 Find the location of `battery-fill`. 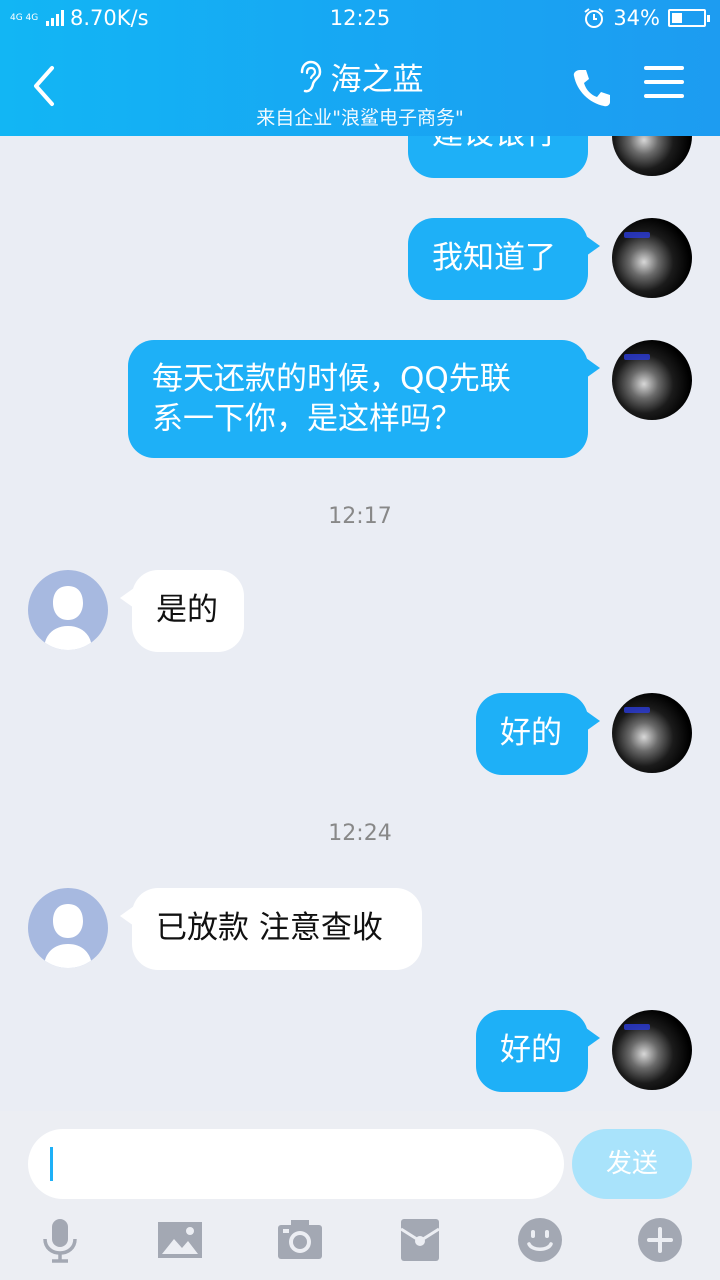

battery-fill is located at coordinates (677, 18).